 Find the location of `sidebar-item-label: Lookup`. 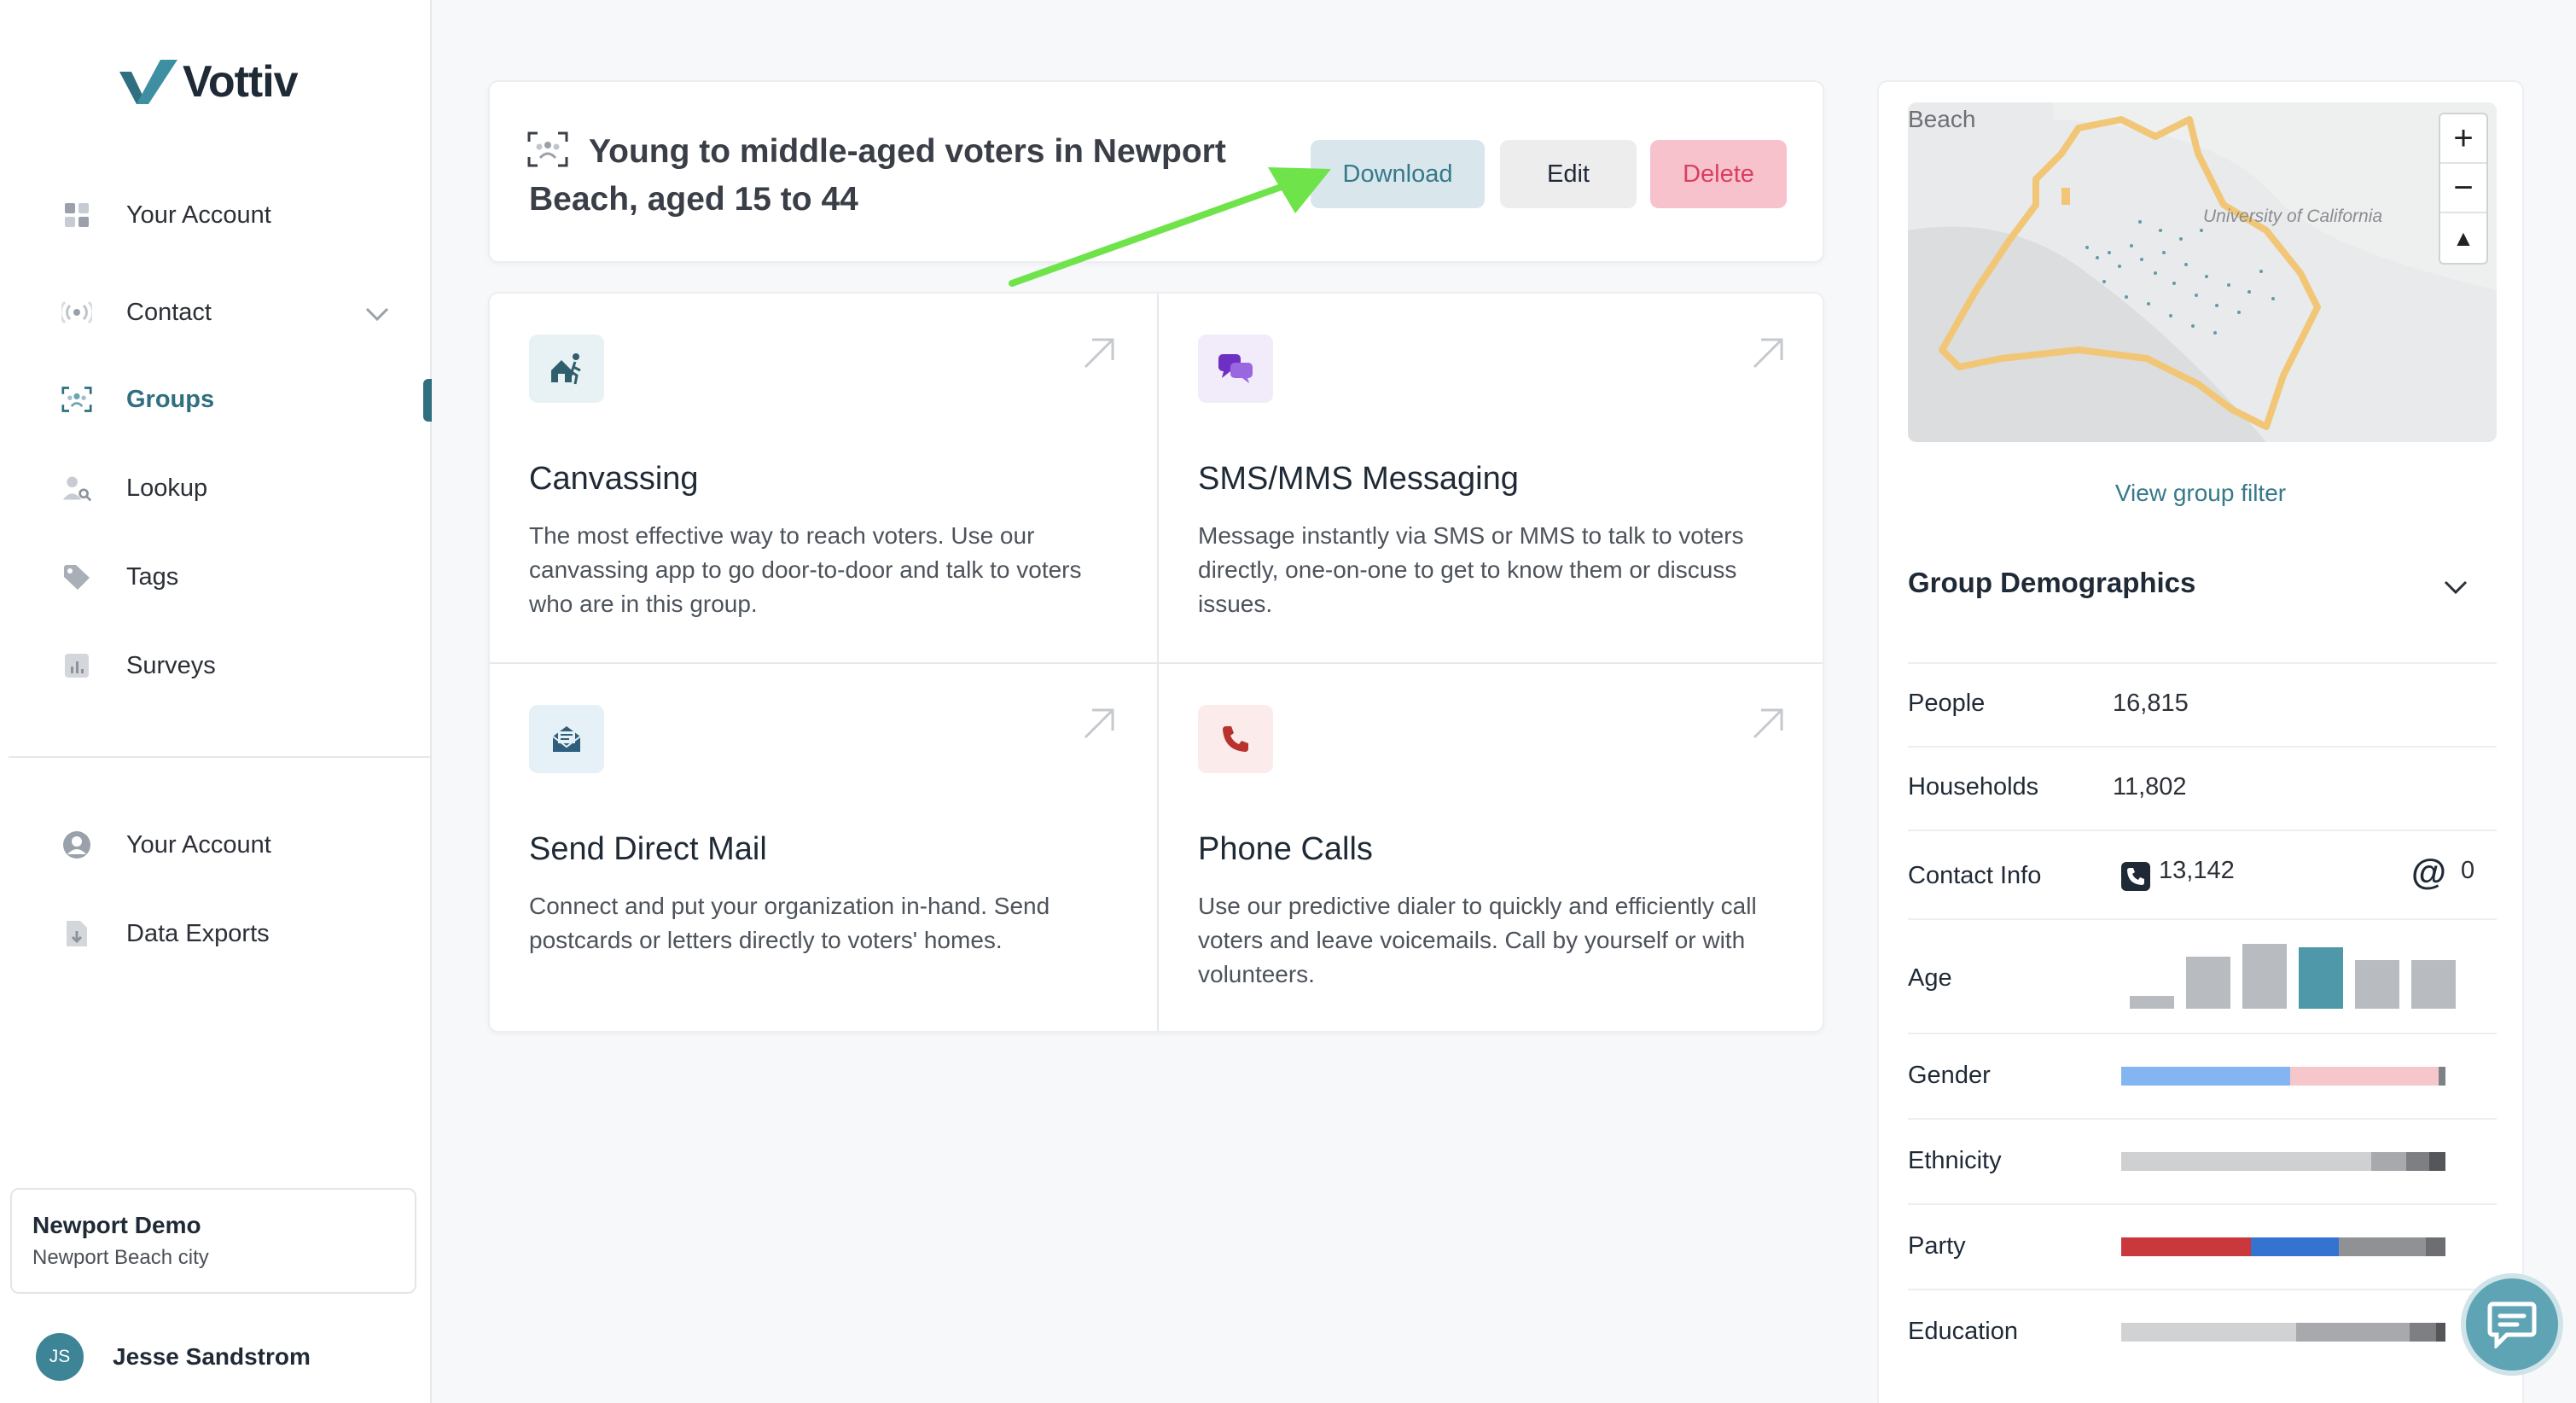

sidebar-item-label: Lookup is located at coordinates (167, 488).